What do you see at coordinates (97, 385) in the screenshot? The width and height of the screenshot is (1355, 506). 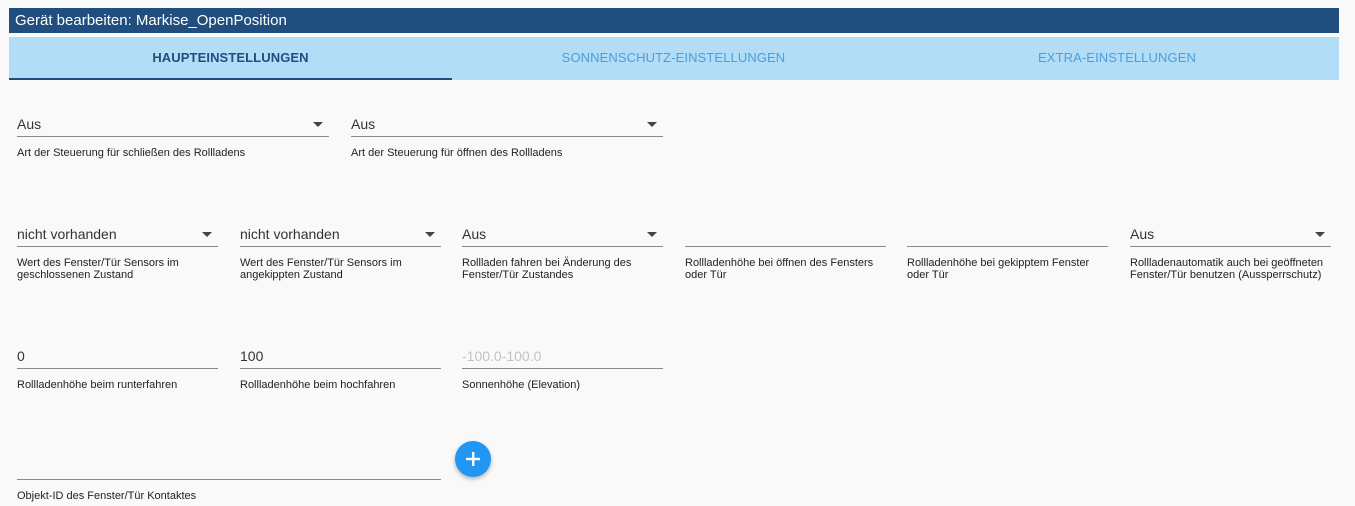 I see `height-down-label: Rollladenhöhe beim runterfahren` at bounding box center [97, 385].